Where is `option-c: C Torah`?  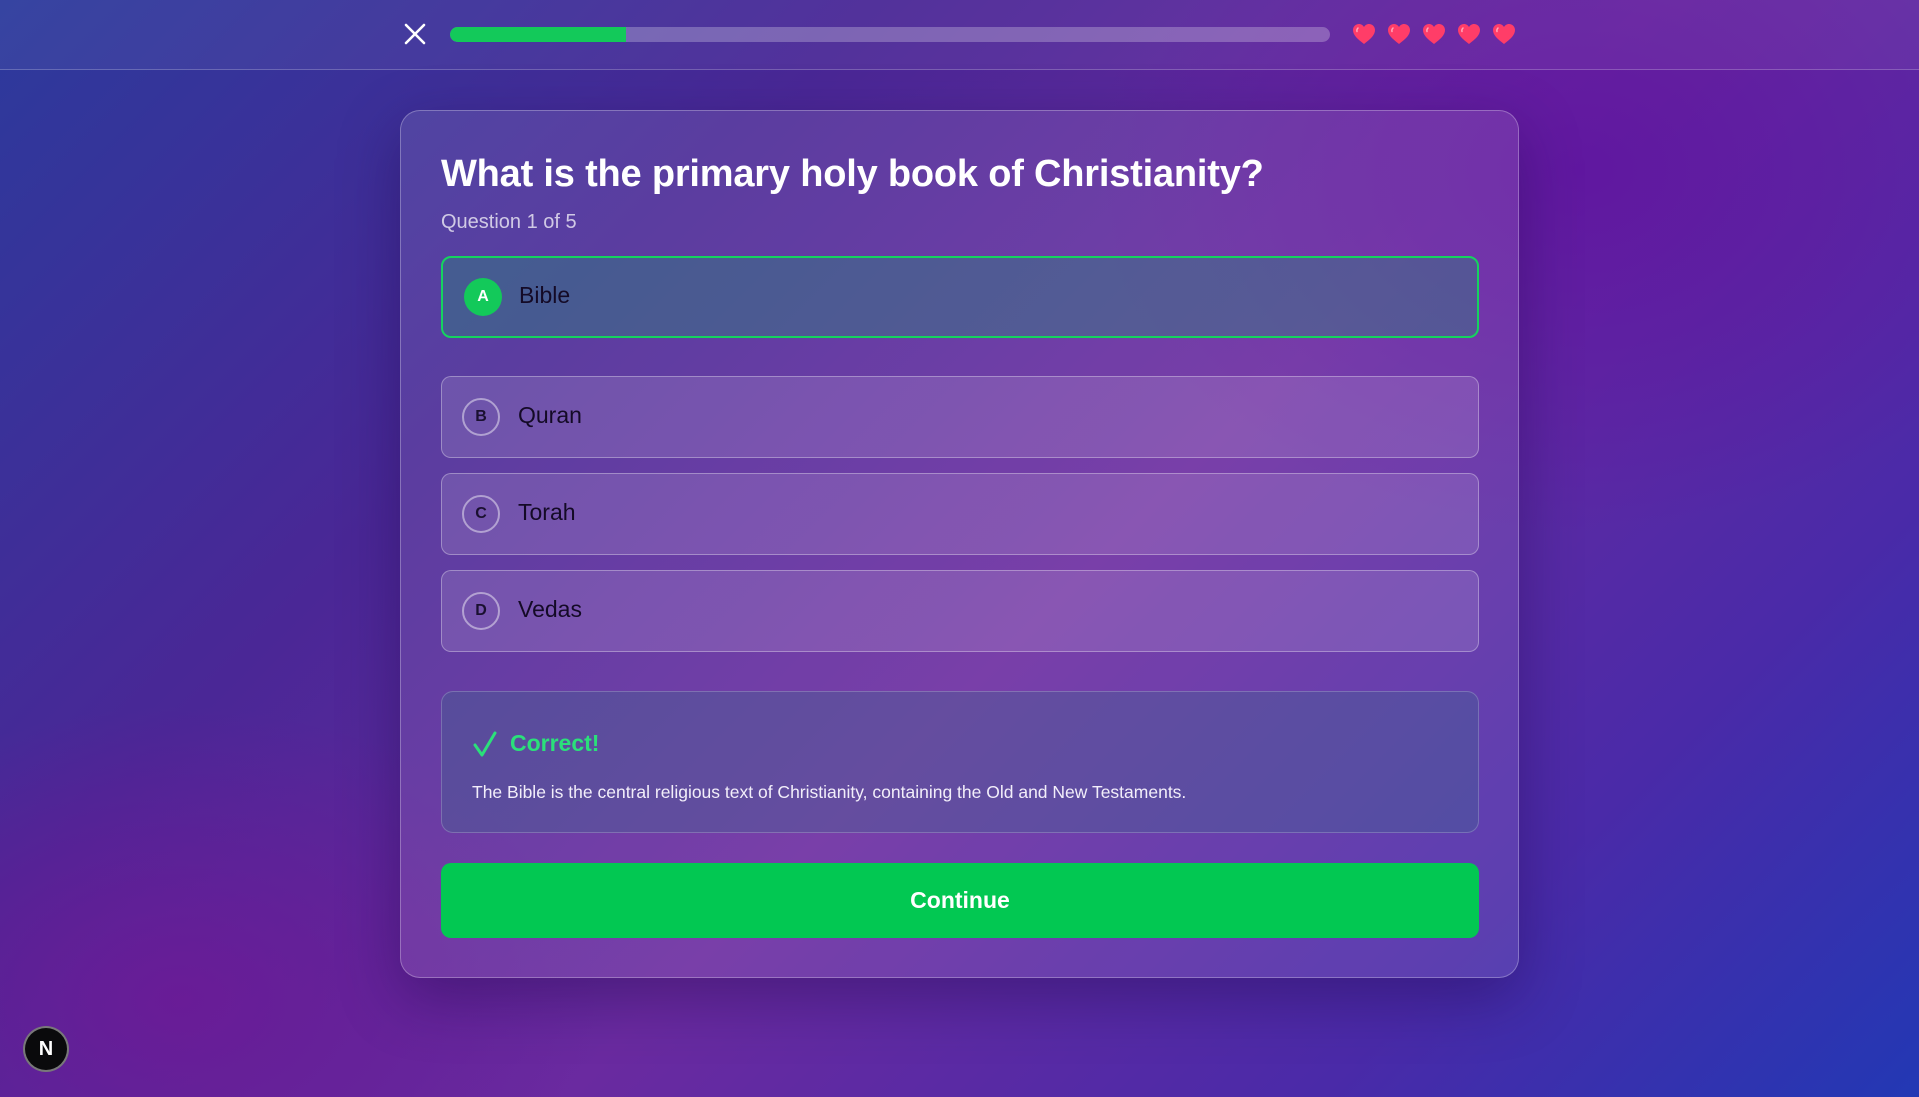
option-c: C Torah is located at coordinates (960, 514).